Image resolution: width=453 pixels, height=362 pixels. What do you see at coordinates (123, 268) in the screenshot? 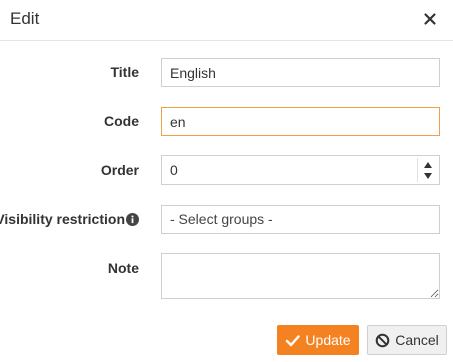
I see `note-label: Note` at bounding box center [123, 268].